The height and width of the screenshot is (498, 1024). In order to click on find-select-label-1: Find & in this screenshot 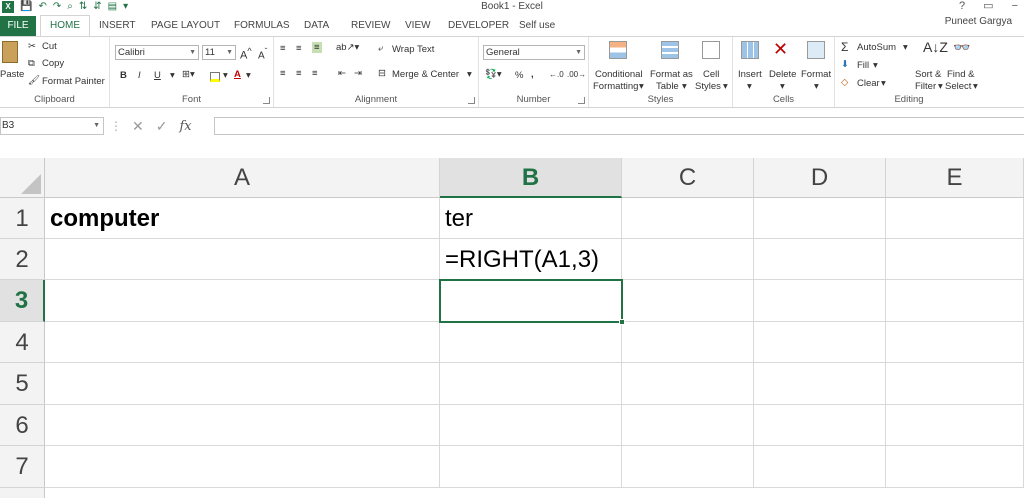, I will do `click(960, 74)`.